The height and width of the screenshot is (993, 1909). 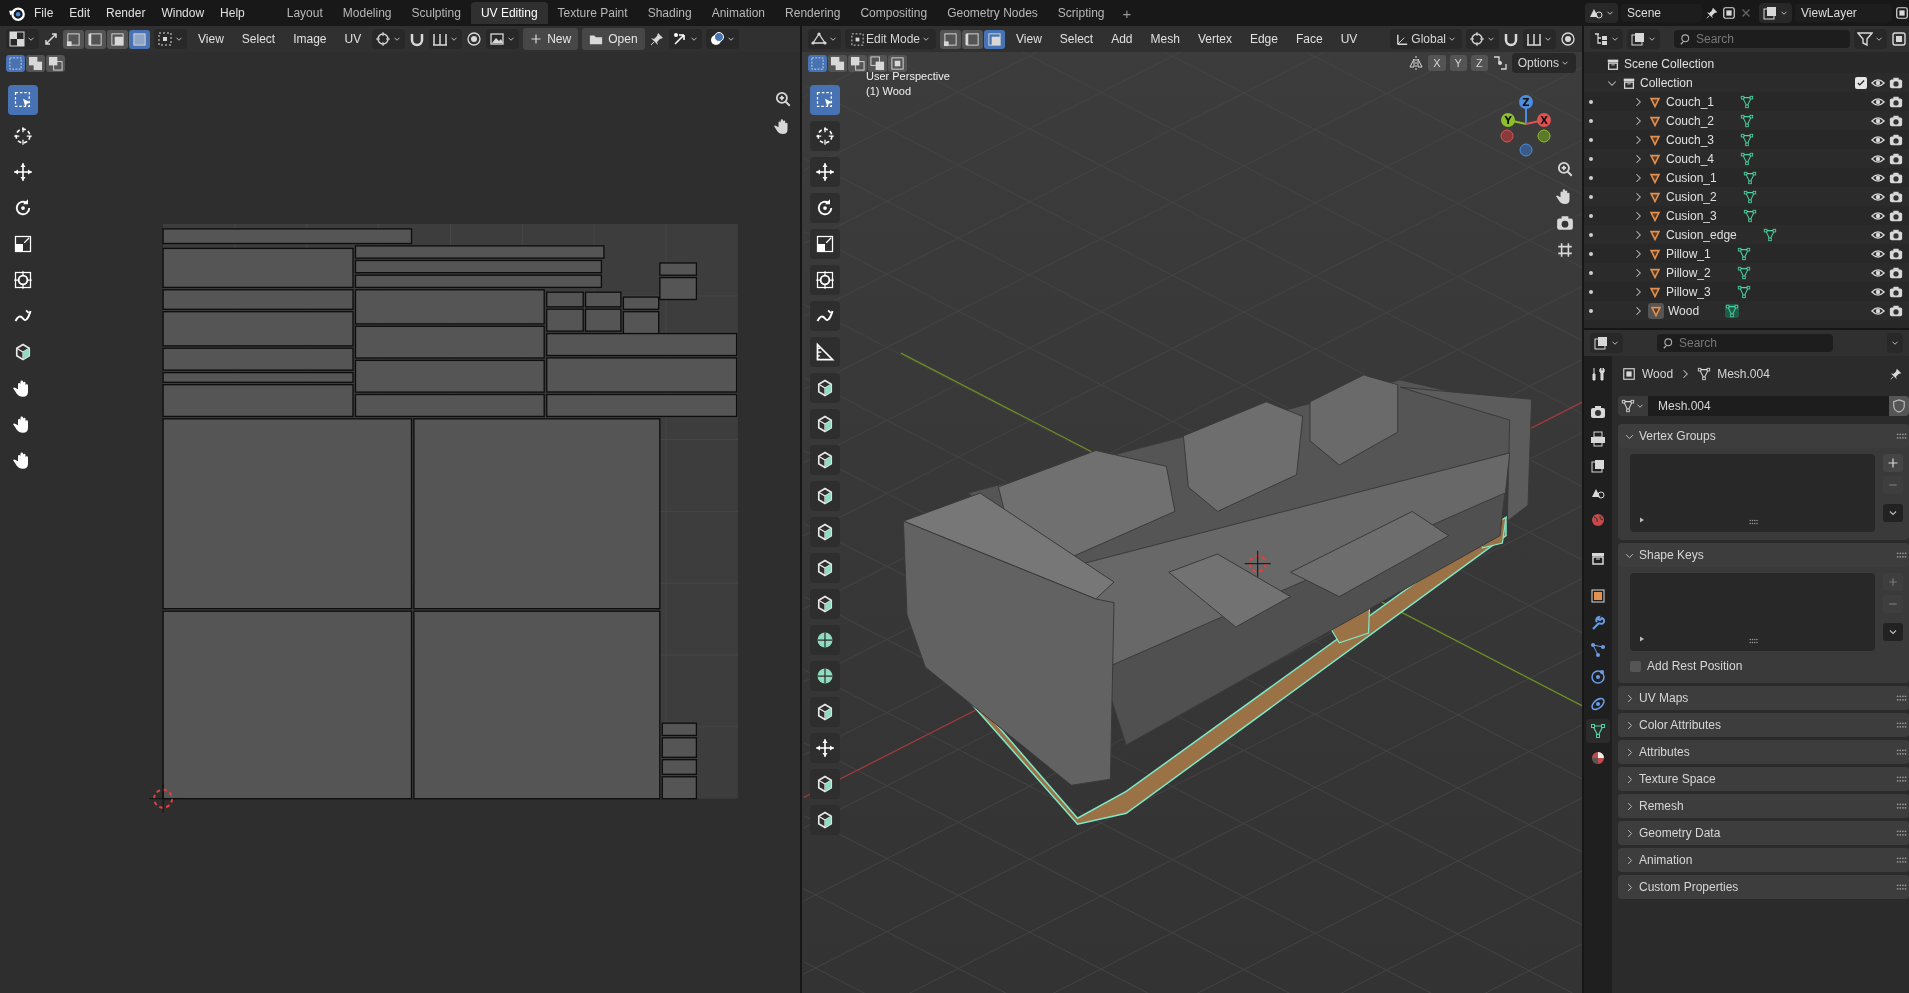 I want to click on breadcrumb-item: Mesh.004, so click(x=1743, y=374).